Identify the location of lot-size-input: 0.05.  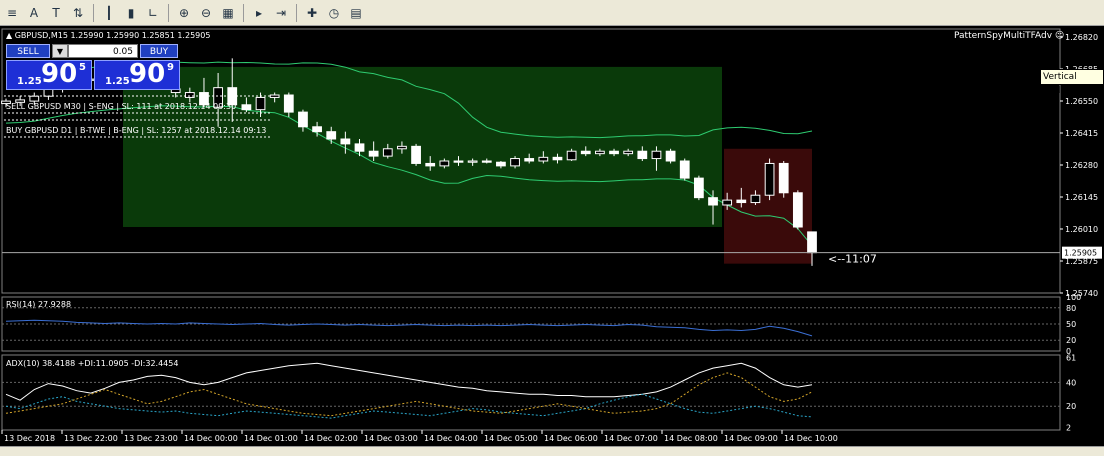
(103, 51).